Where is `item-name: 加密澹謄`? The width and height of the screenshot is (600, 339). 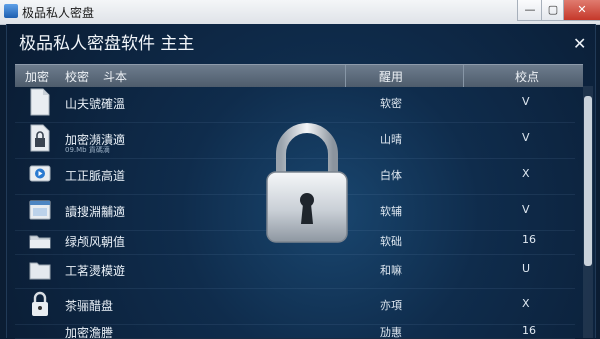
item-name: 加密澹謄 is located at coordinates (89, 332).